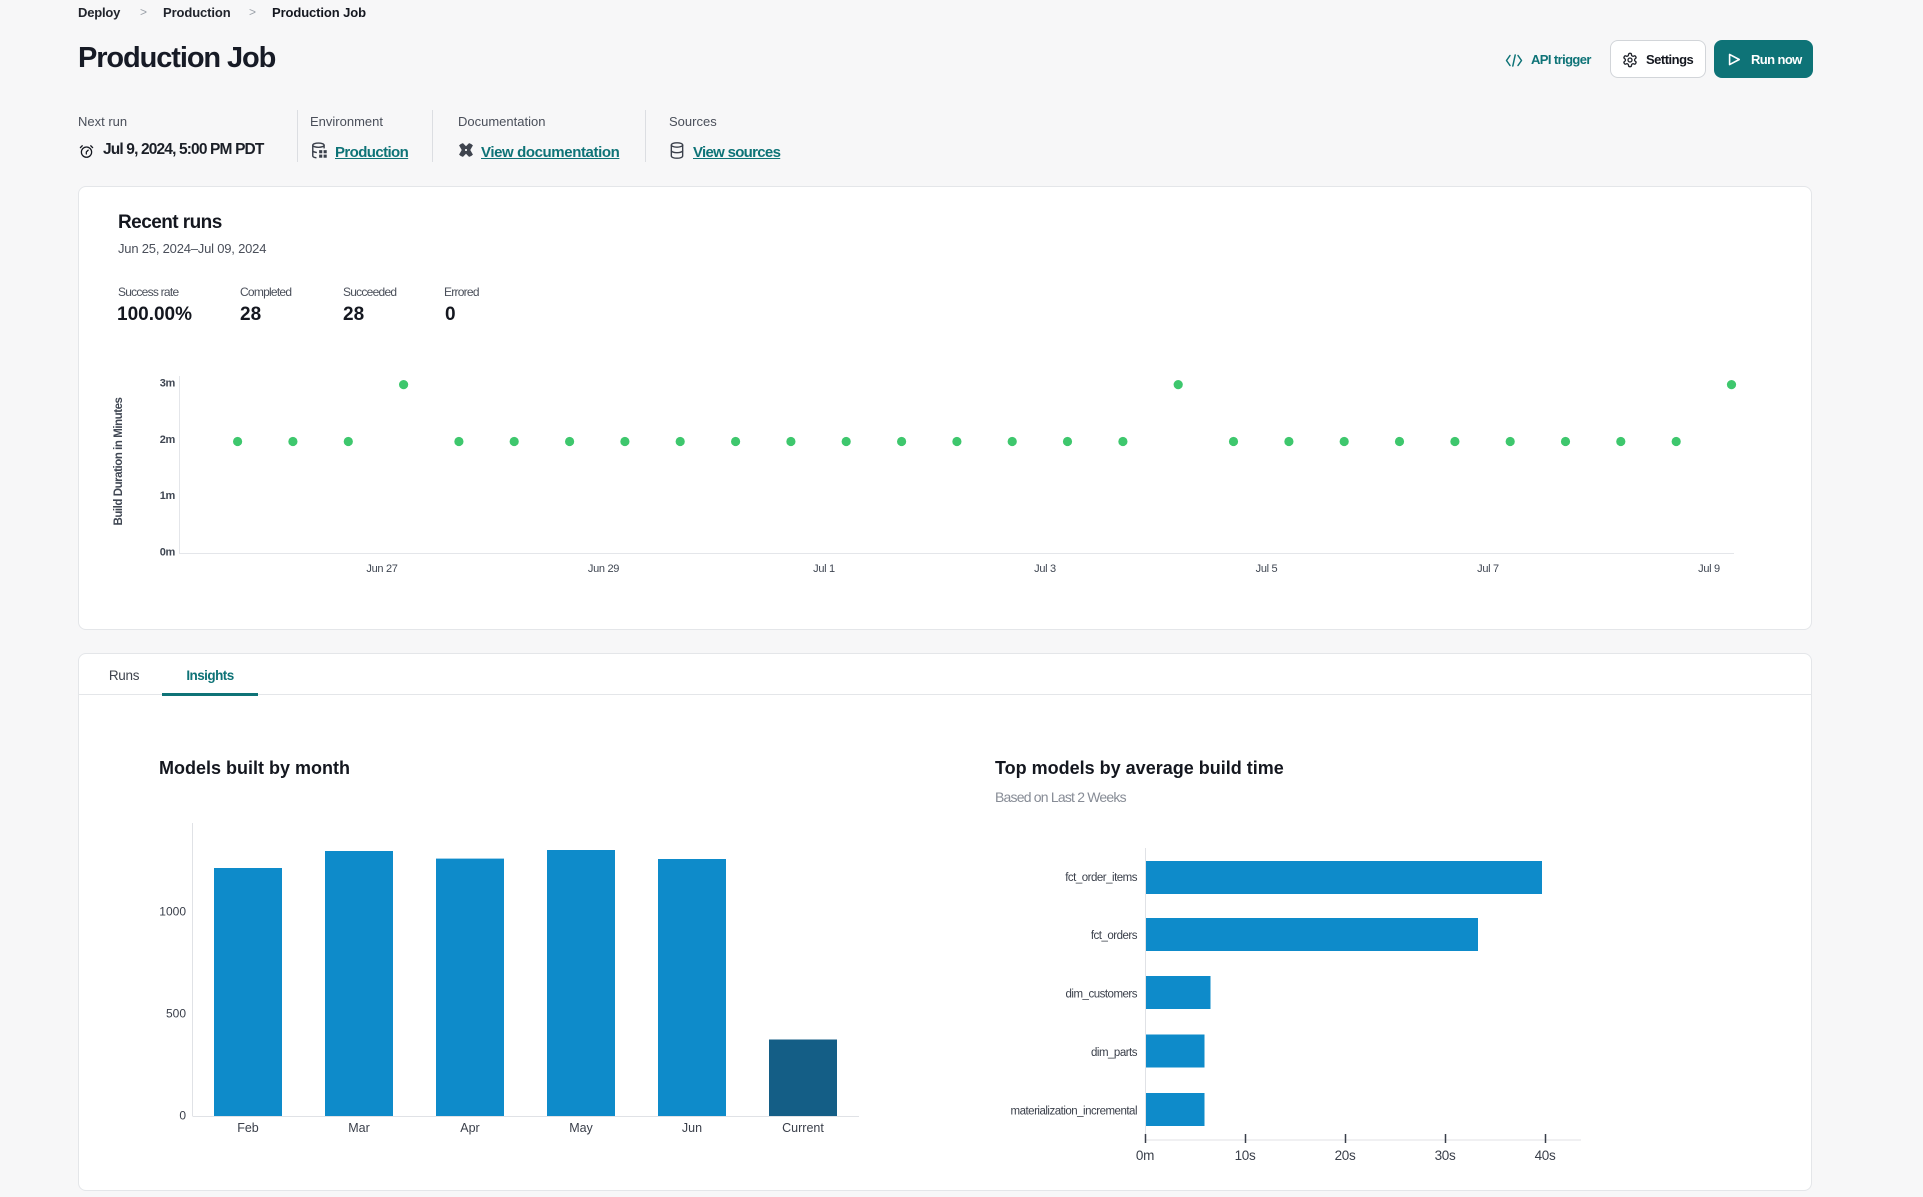 The image size is (1923, 1197). I want to click on svg-text: Jul 3, so click(1045, 569).